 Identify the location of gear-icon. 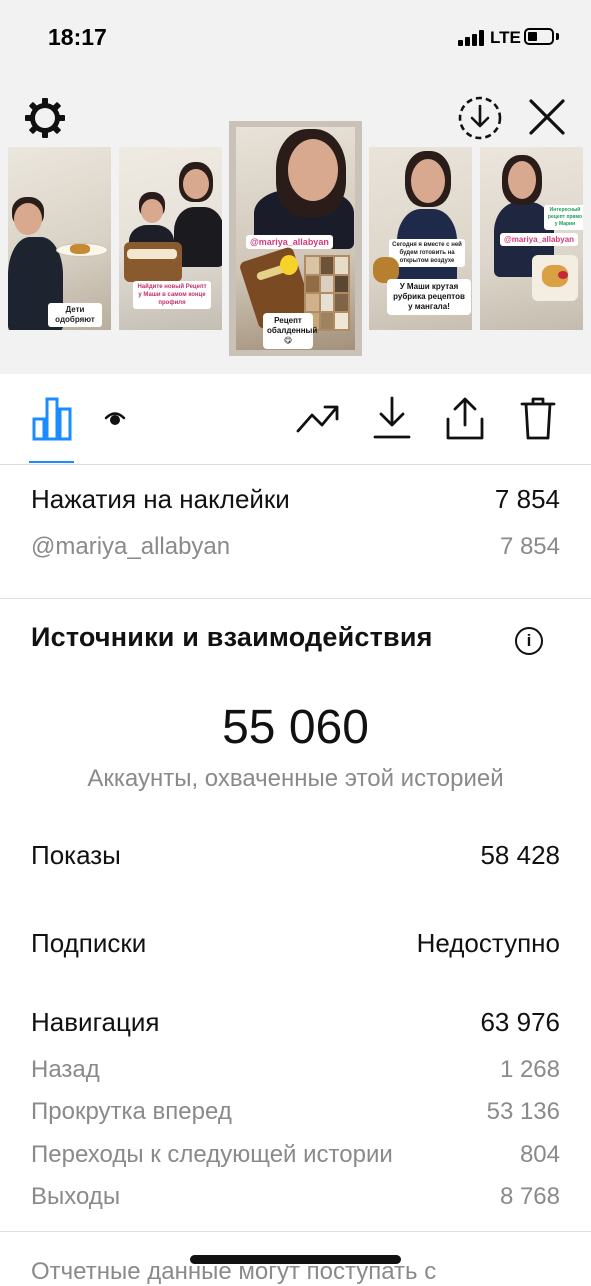
(45, 118).